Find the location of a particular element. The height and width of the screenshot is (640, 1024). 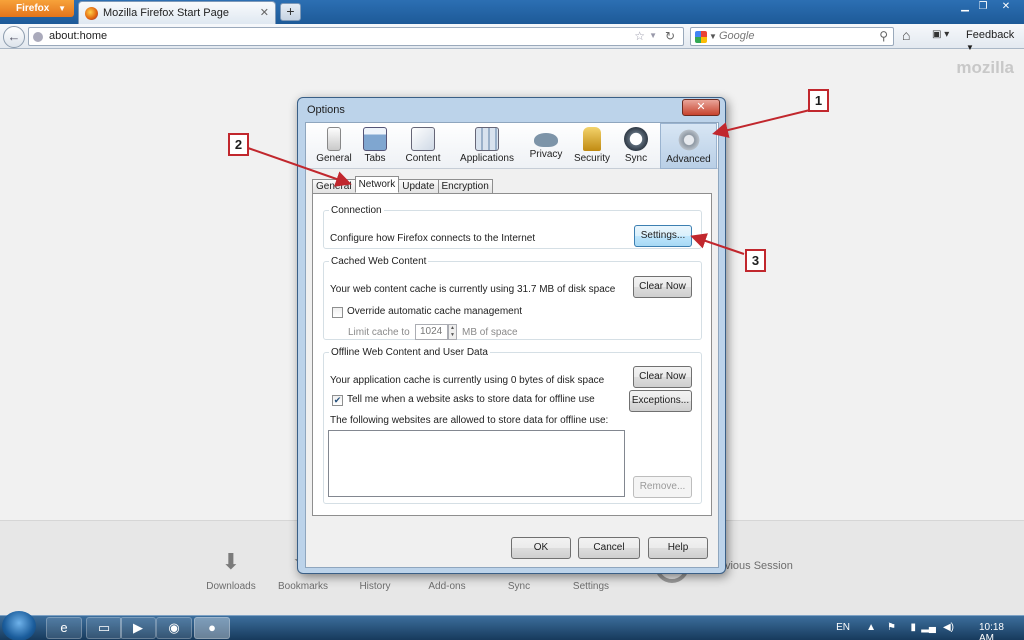

pane-label: Content is located at coordinates (423, 158).